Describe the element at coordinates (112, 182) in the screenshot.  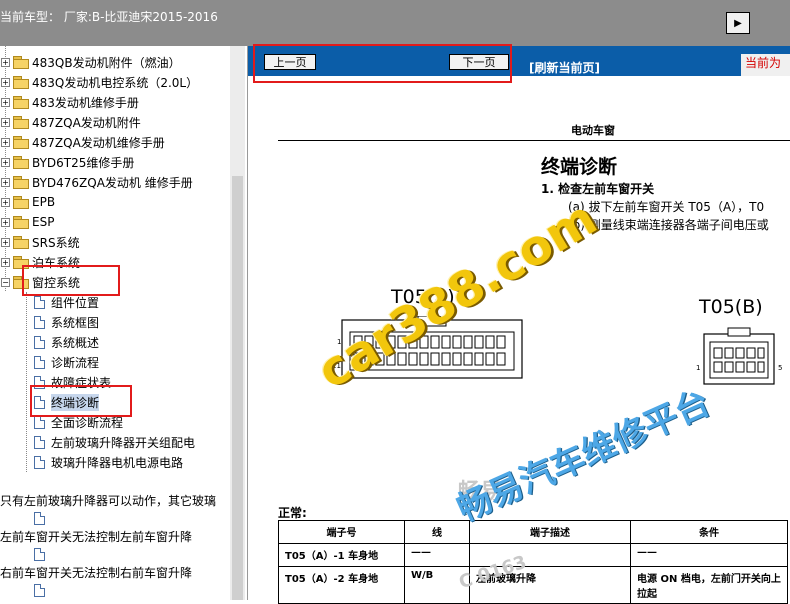
I see `tree-folder-label: BYD476ZQA发动机 维修手册` at that location.